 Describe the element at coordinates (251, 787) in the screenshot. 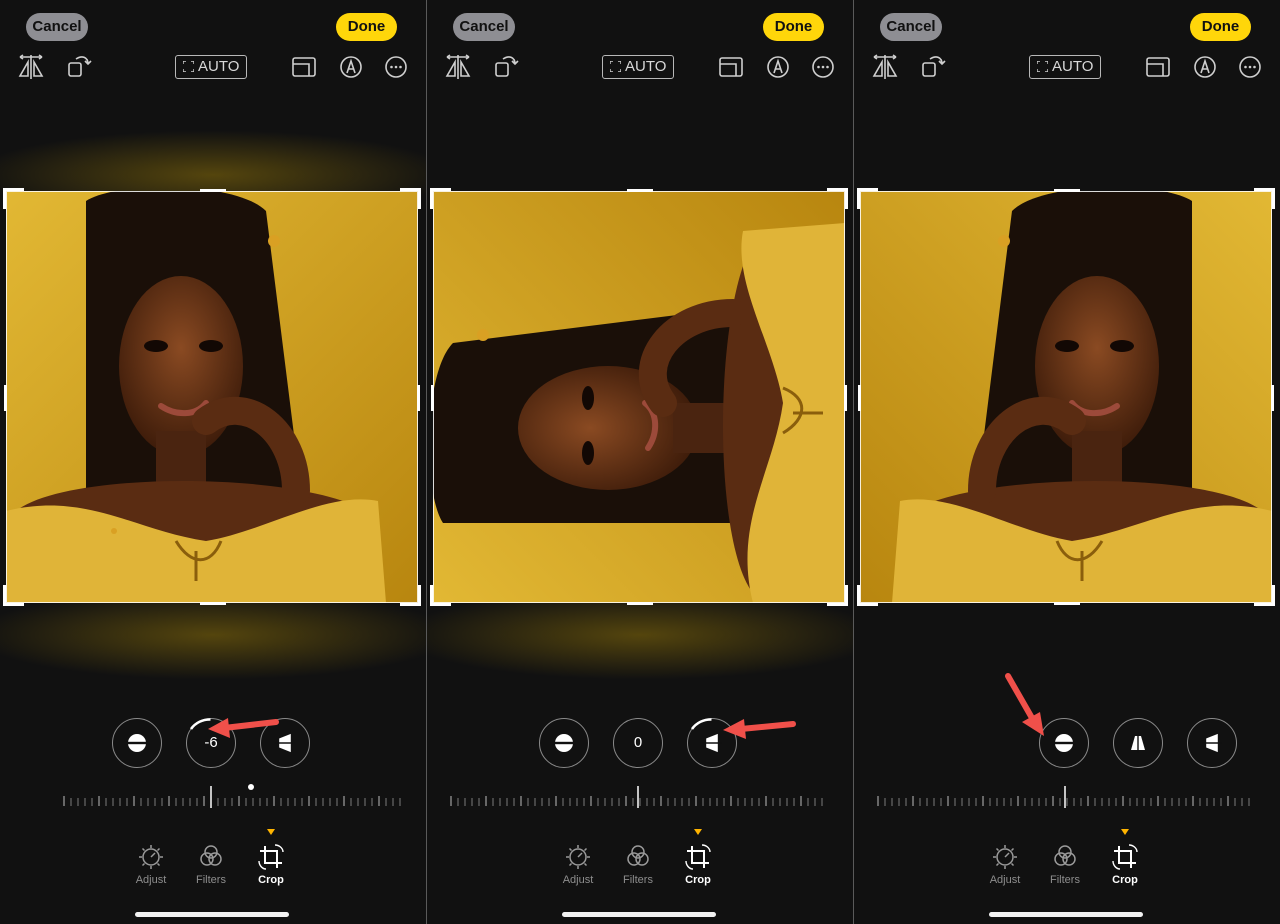

I see `slider-dot` at that location.